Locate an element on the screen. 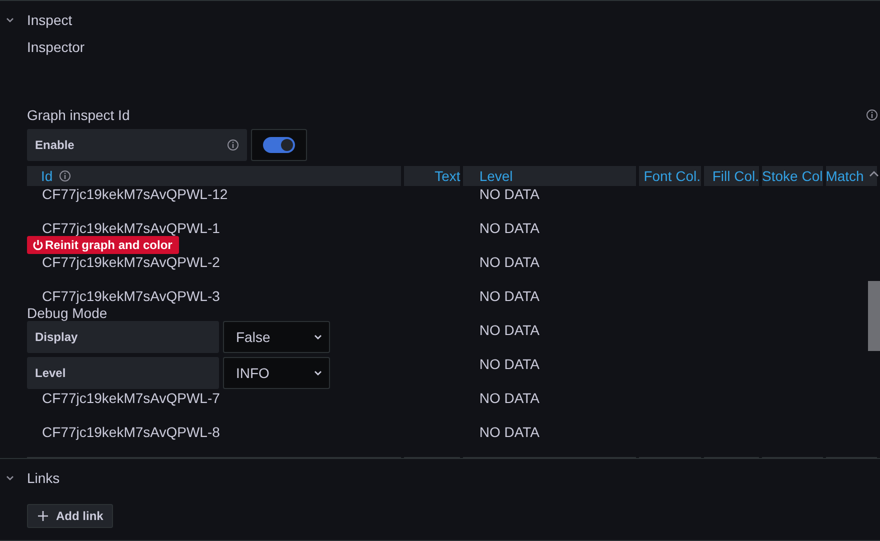 This screenshot has width=880, height=541. column-header: Stoke Col is located at coordinates (792, 176).